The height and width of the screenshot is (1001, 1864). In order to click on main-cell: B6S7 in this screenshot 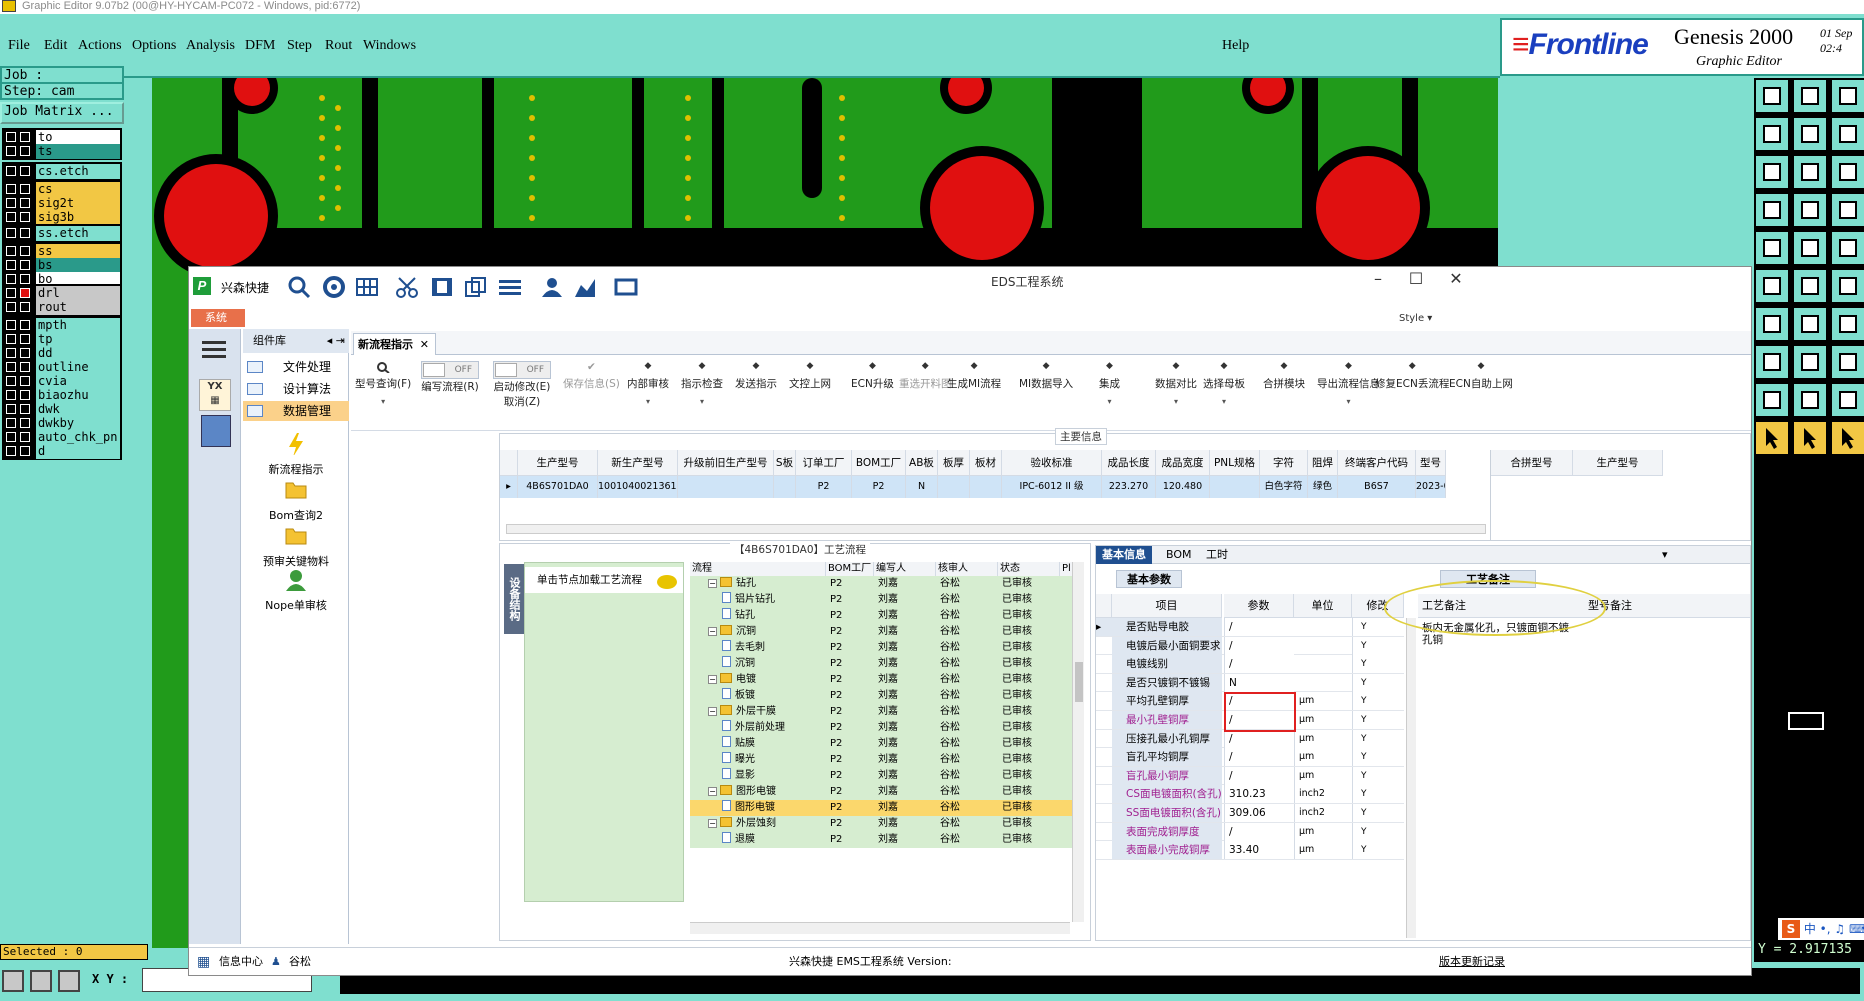, I will do `click(1377, 487)`.